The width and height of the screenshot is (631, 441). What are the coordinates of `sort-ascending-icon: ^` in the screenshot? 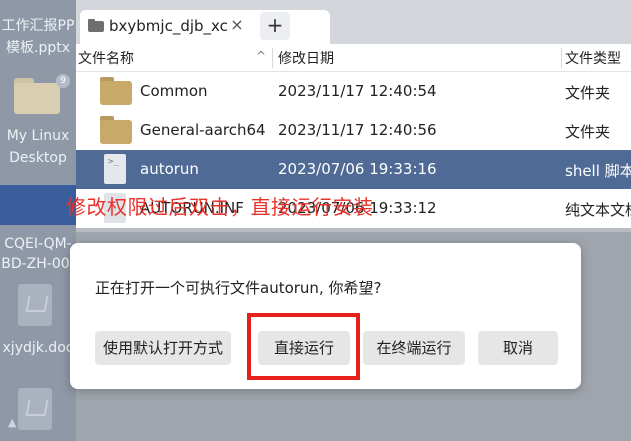 It's located at (261, 56).